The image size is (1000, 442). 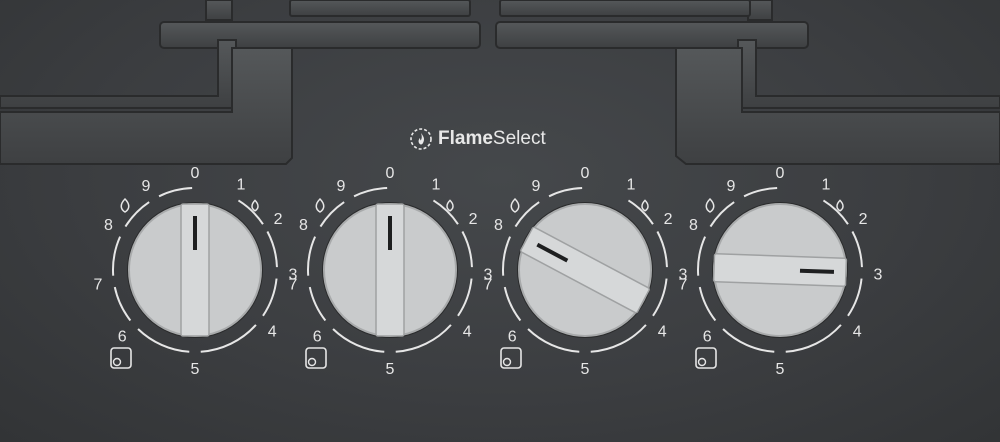 I want to click on scale-label: 3, so click(x=877, y=274).